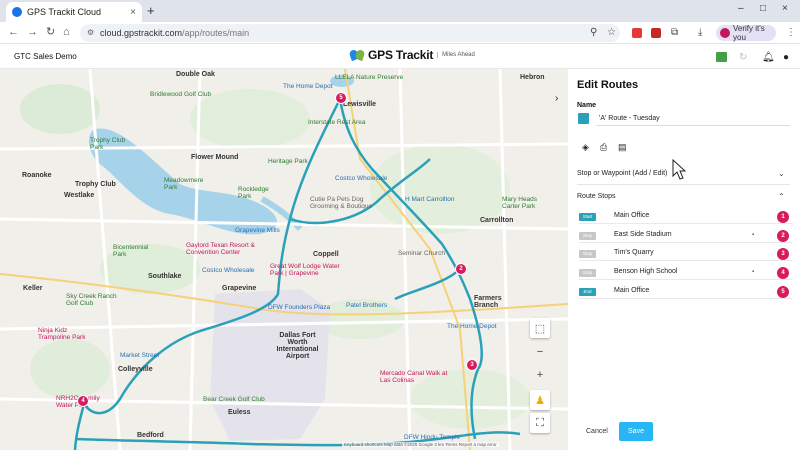  Describe the element at coordinates (686, 236) in the screenshot. I see `route-stop-row: Stop East Side Stadium ▪ 2` at that location.